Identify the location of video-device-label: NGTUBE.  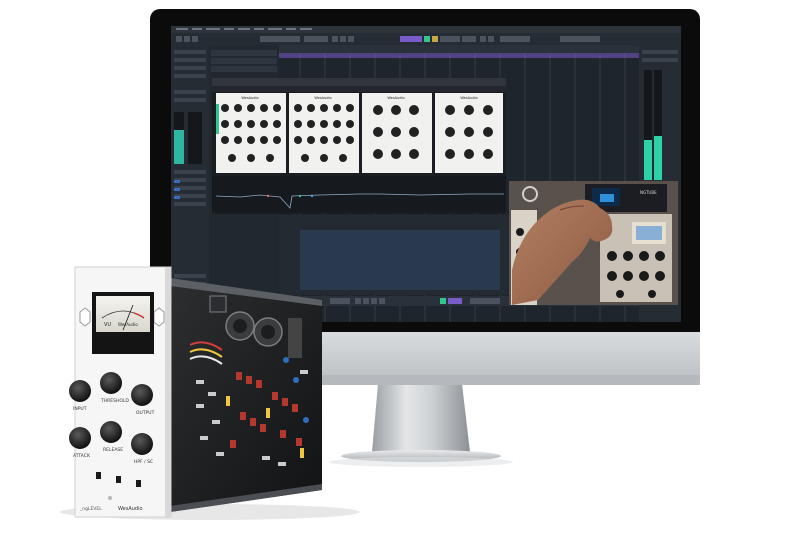
(648, 192).